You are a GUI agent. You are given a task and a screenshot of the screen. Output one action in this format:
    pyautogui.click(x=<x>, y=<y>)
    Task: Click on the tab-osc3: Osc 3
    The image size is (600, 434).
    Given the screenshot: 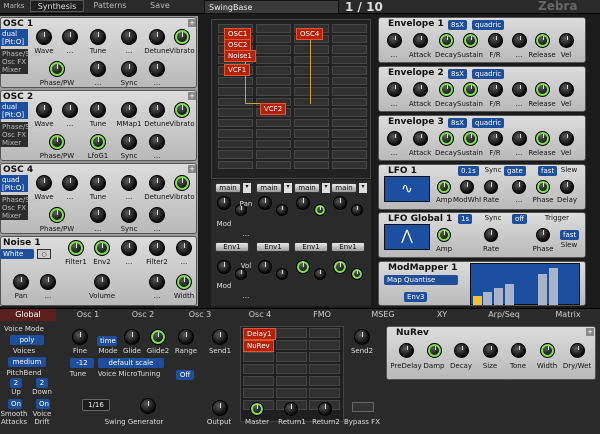 What is the action you would take?
    pyautogui.click(x=200, y=315)
    